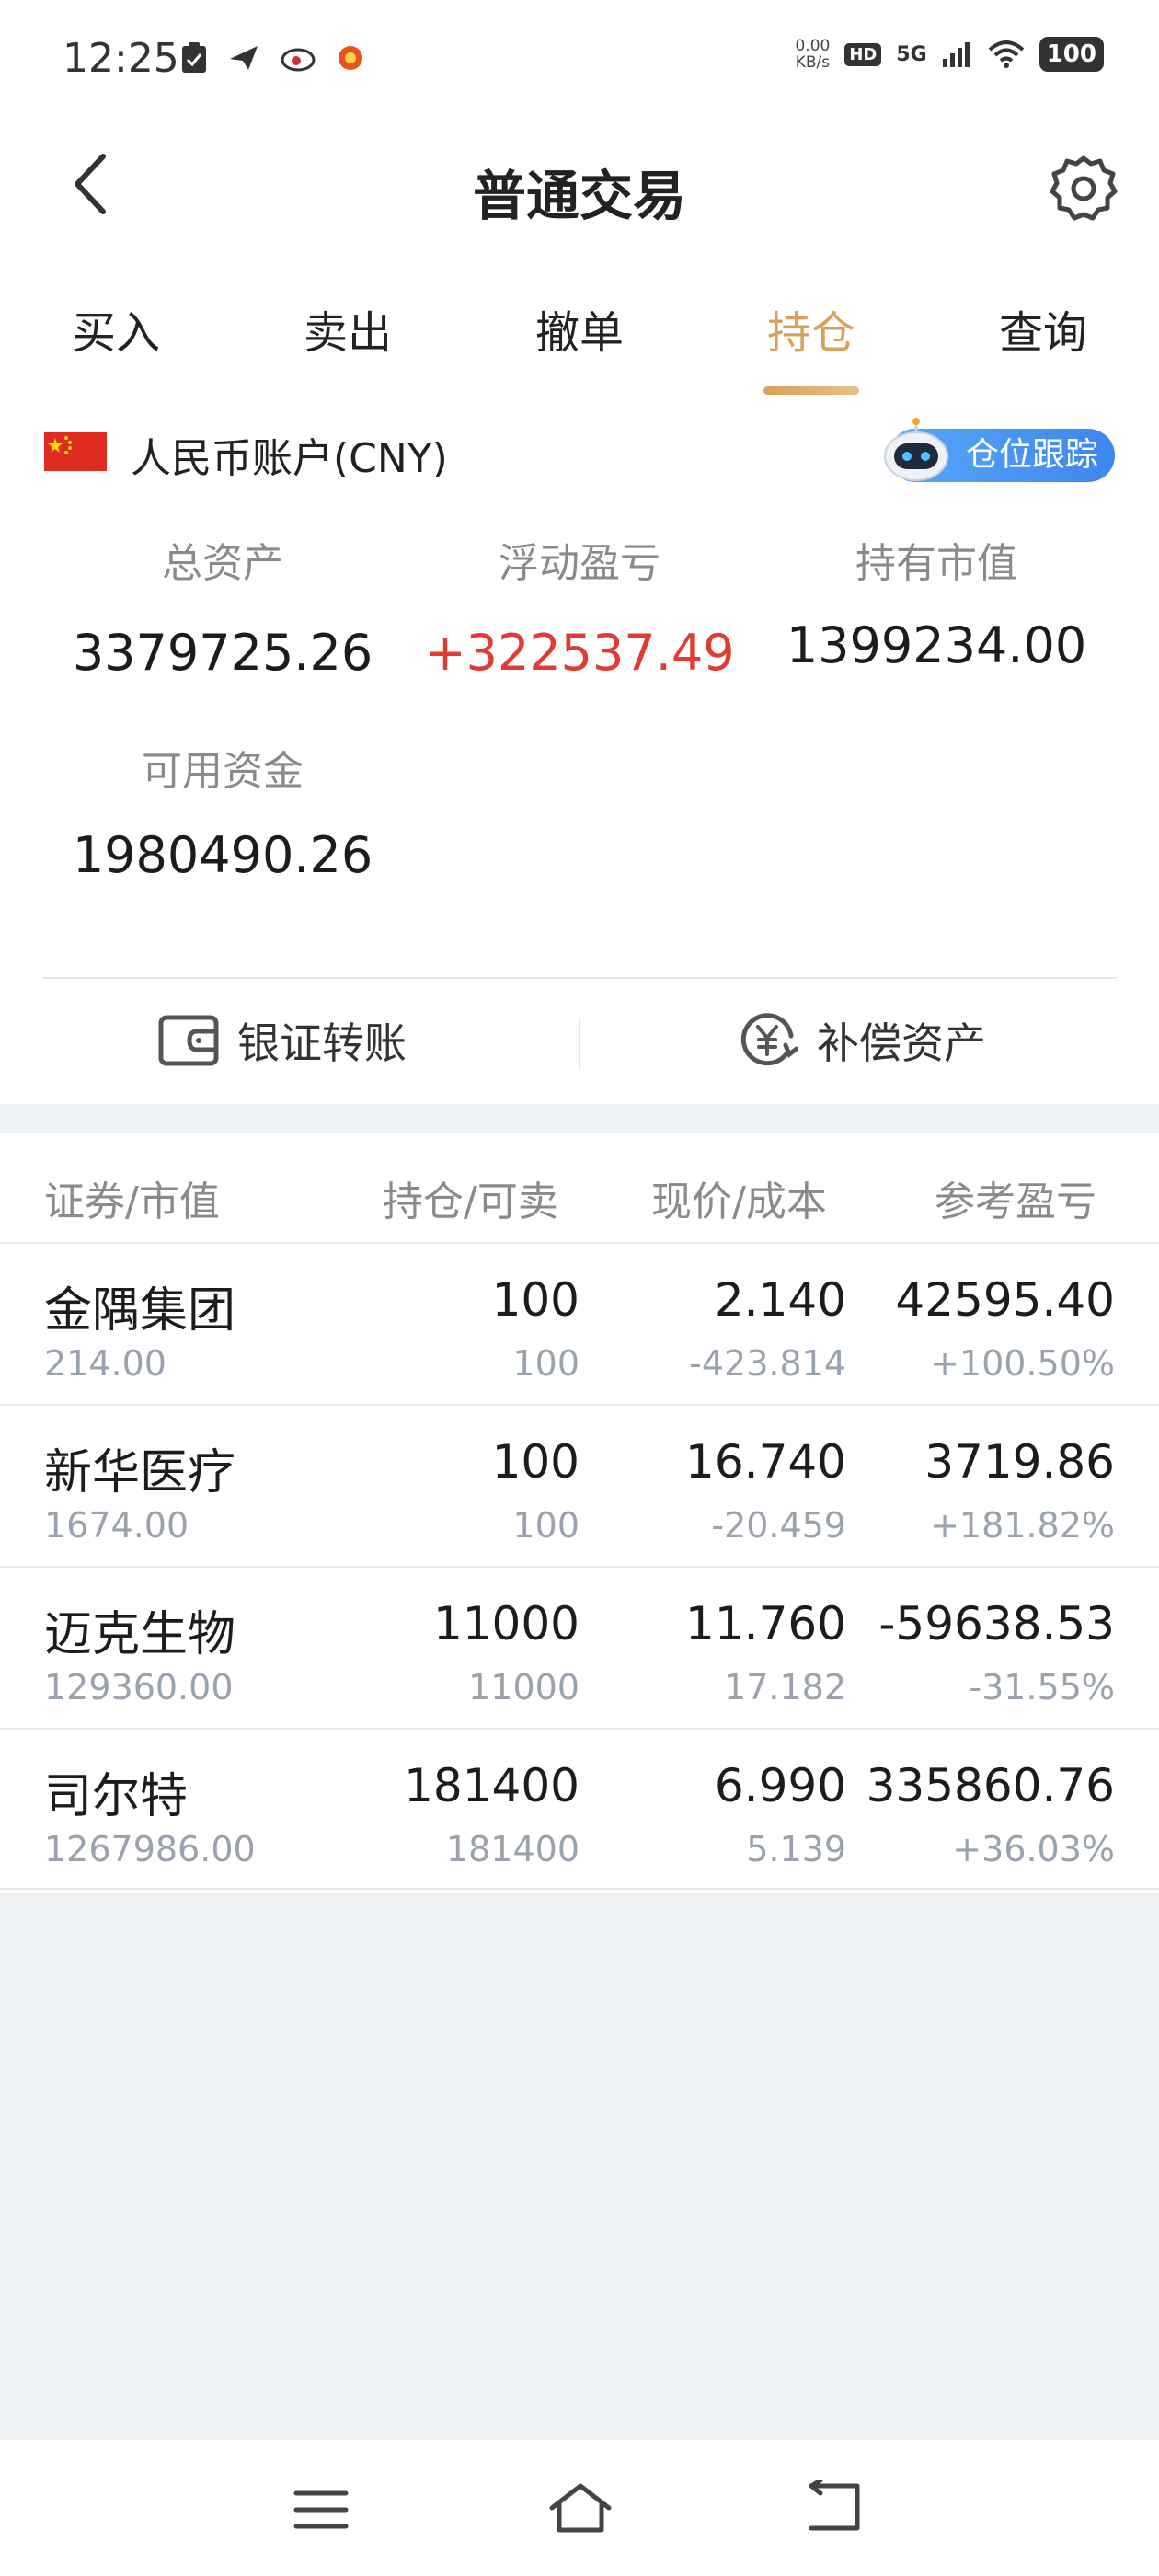 The image size is (1159, 2576). What do you see at coordinates (194, 57) in the screenshot?
I see `clipboard-check-icon` at bounding box center [194, 57].